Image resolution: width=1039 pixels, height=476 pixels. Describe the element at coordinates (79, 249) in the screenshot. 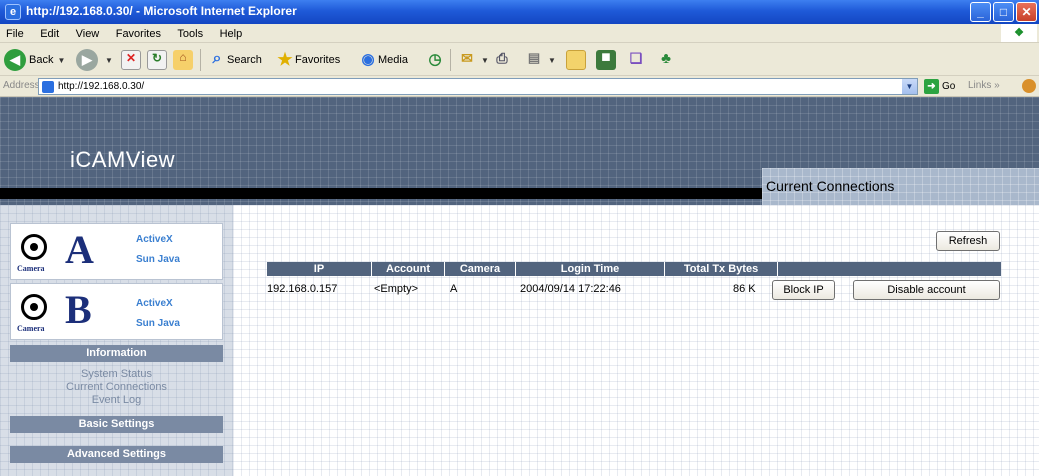

I see `camera-letter-a: A` at that location.